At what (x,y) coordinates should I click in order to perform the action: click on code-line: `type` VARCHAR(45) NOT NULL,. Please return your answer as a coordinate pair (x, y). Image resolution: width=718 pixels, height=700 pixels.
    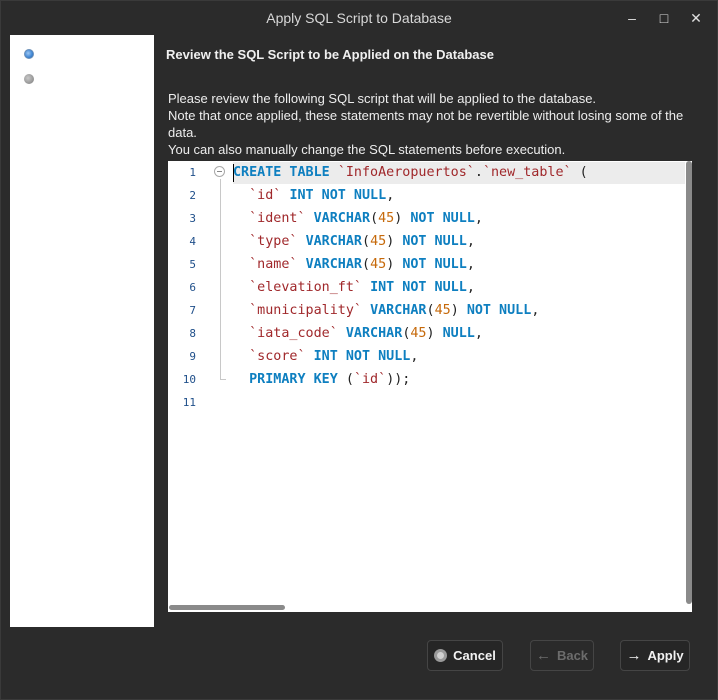
    Looking at the image, I should click on (354, 242).